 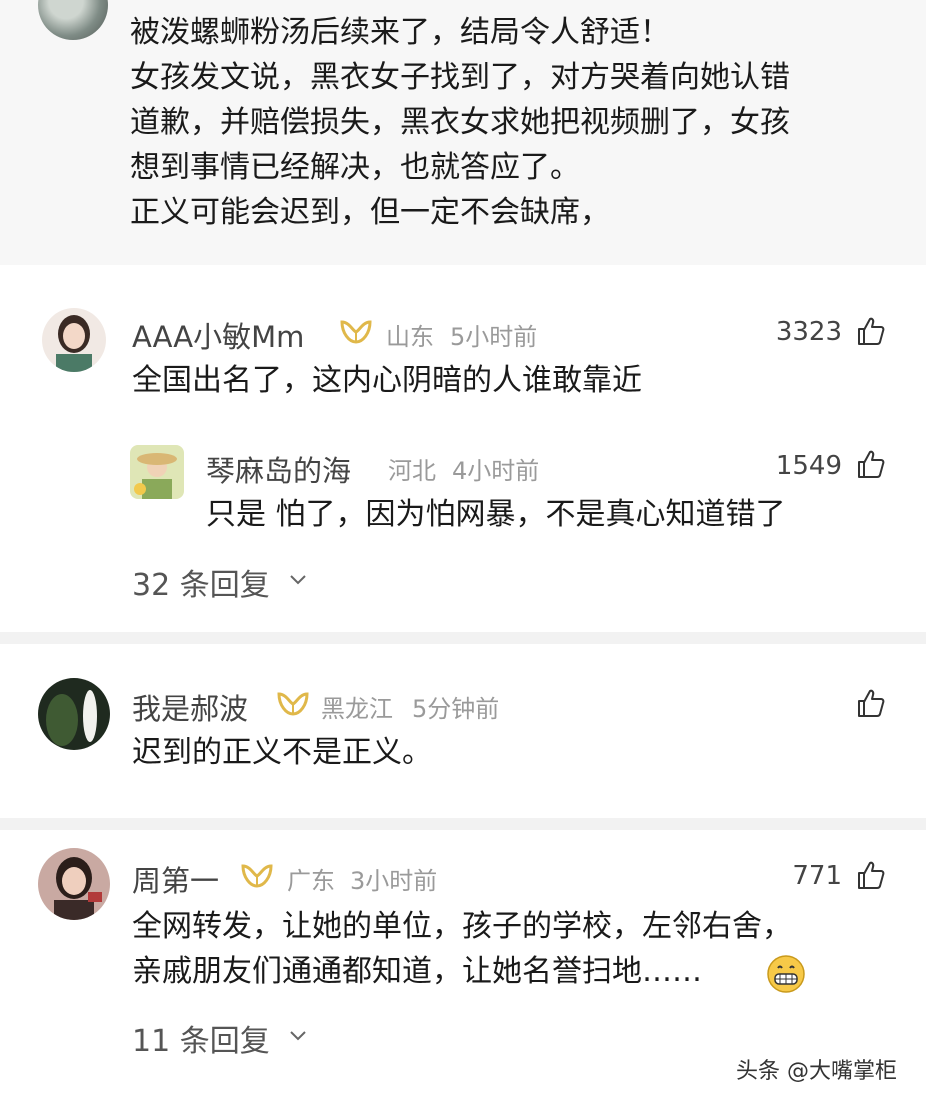 I want to click on comment-text: 迟到的正义不是正义。, so click(x=282, y=752).